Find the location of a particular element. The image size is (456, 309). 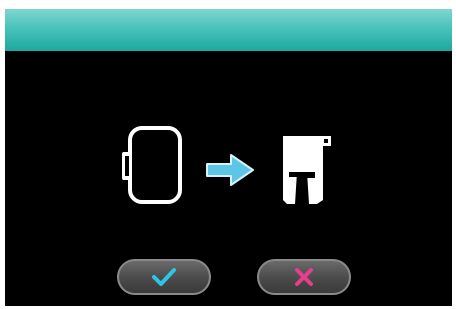

cross-icon is located at coordinates (304, 277).